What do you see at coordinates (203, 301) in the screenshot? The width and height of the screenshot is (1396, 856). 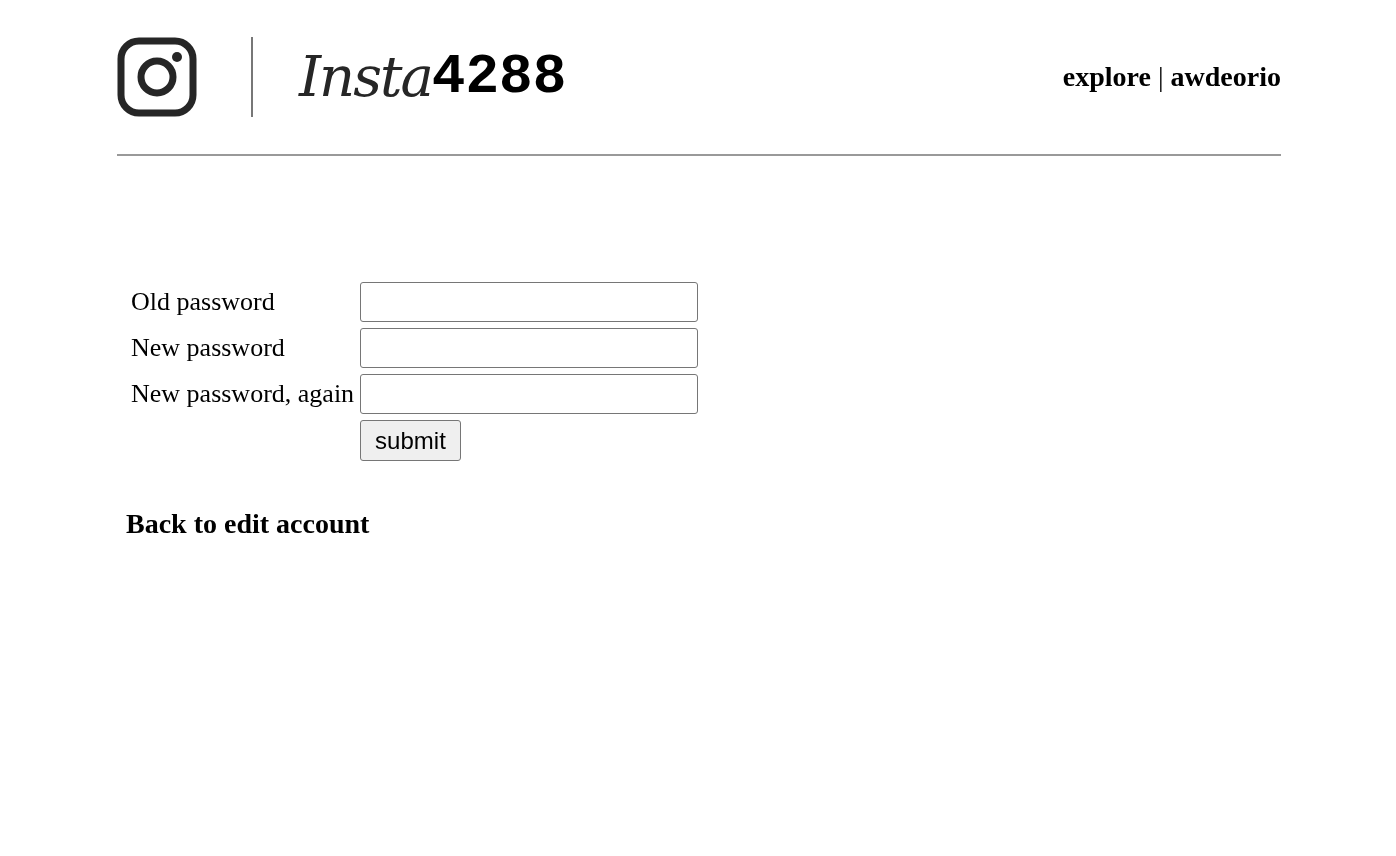 I see `field-label: Old password` at bounding box center [203, 301].